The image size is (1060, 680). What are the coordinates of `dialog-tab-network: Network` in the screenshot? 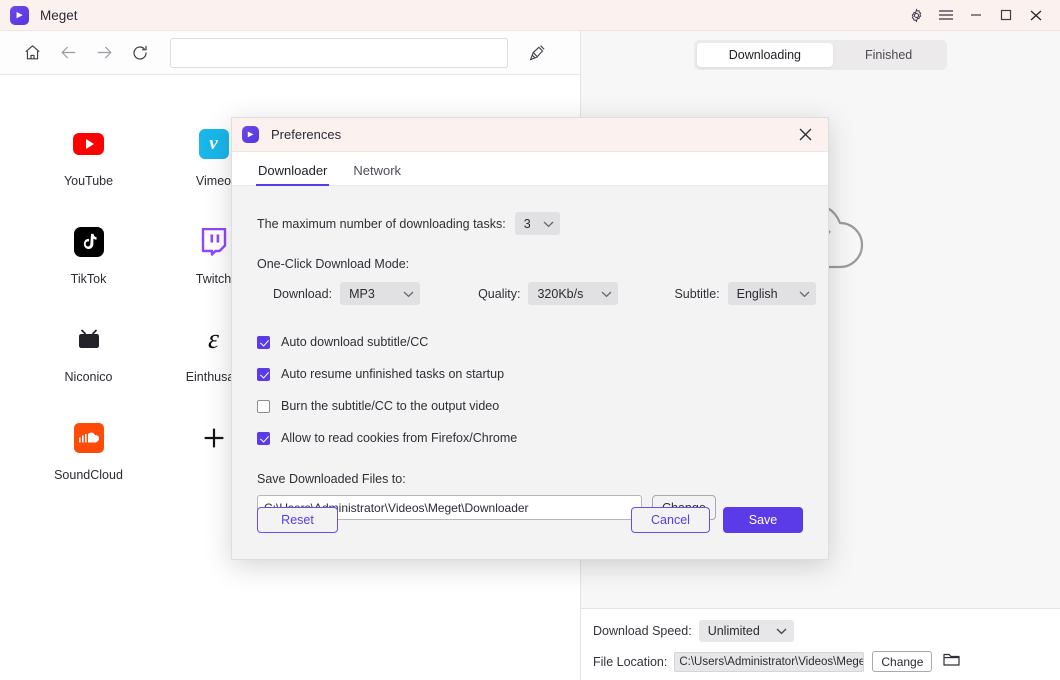 It's located at (377, 174).